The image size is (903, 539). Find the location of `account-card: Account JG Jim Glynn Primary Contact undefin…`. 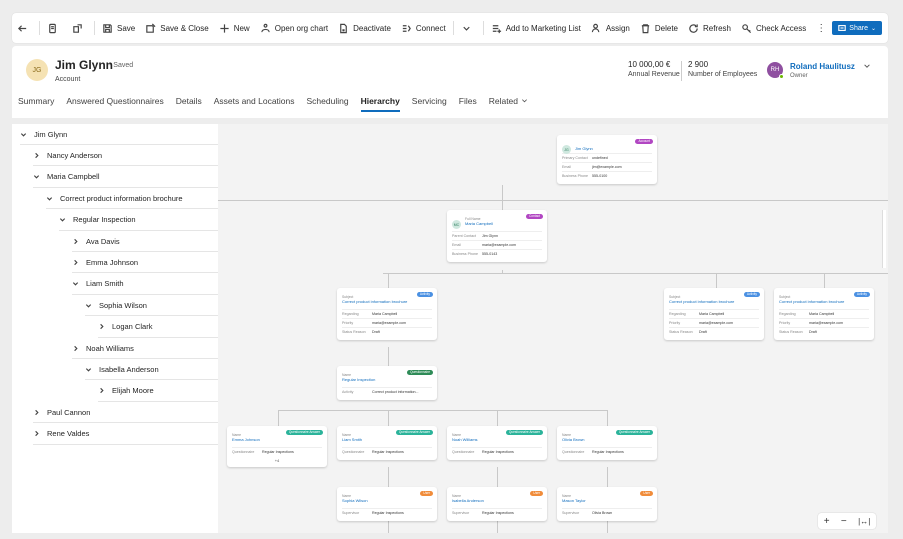

account-card: Account JG Jim Glynn Primary Contact undefin… is located at coordinates (607, 159).